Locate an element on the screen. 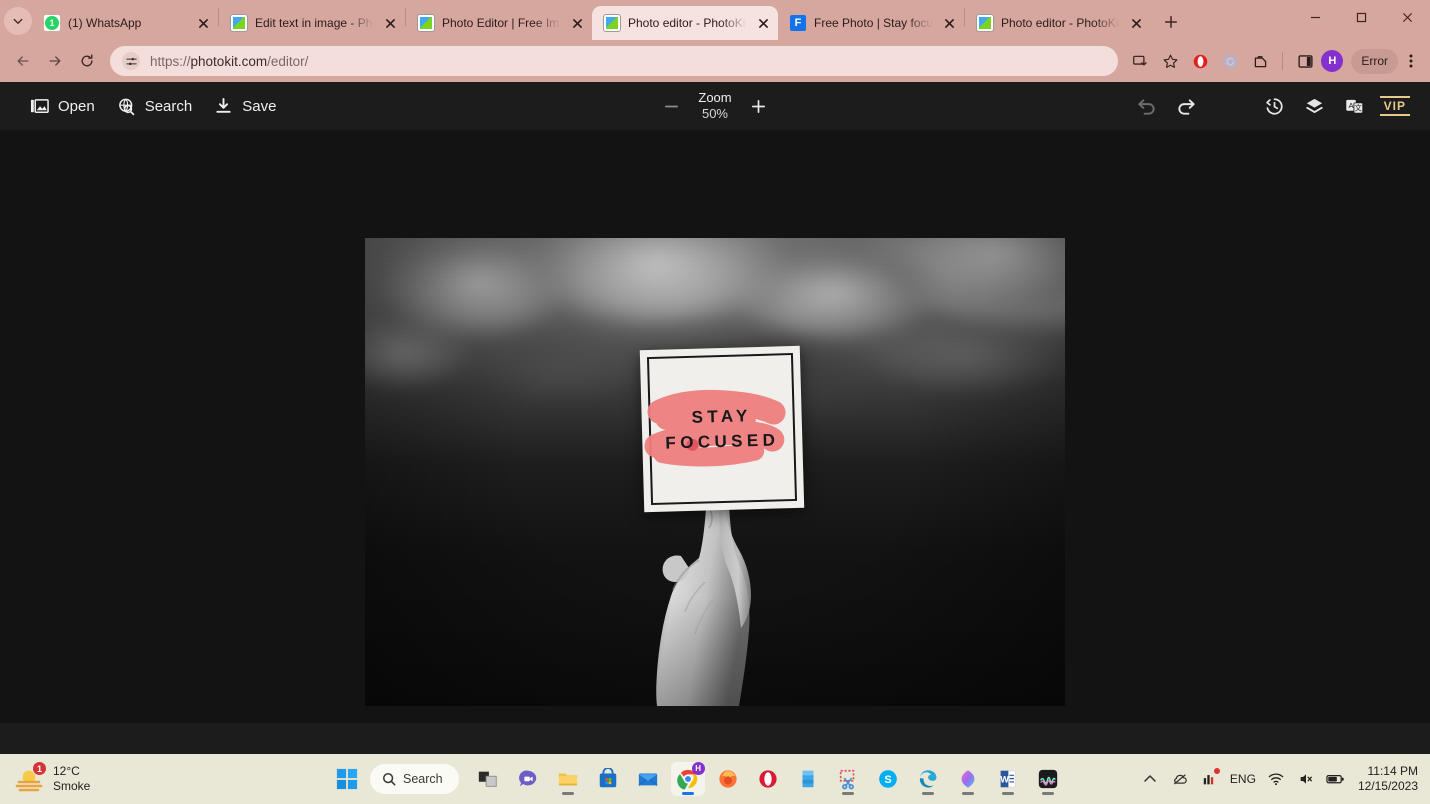 The height and width of the screenshot is (804, 1430). browser-menu-button is located at coordinates (1411, 61).